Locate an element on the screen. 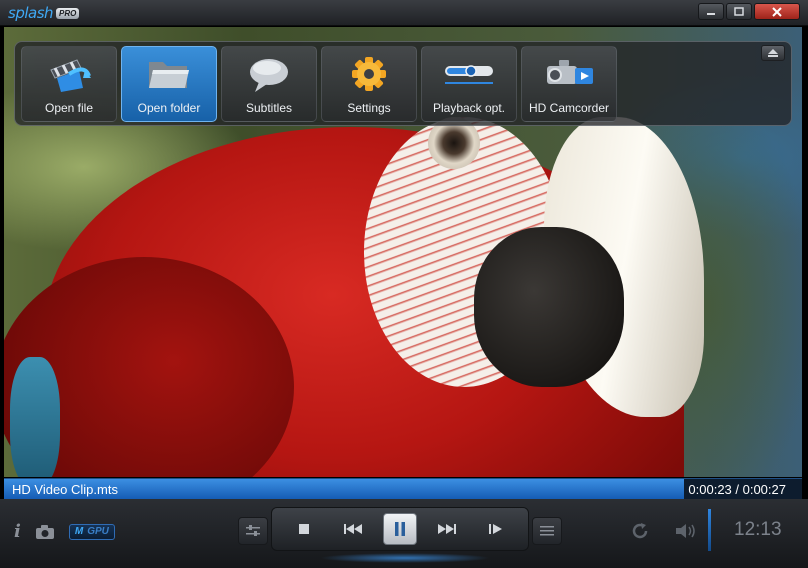 This screenshot has height=568, width=808. volume-slider is located at coordinates (709, 530).